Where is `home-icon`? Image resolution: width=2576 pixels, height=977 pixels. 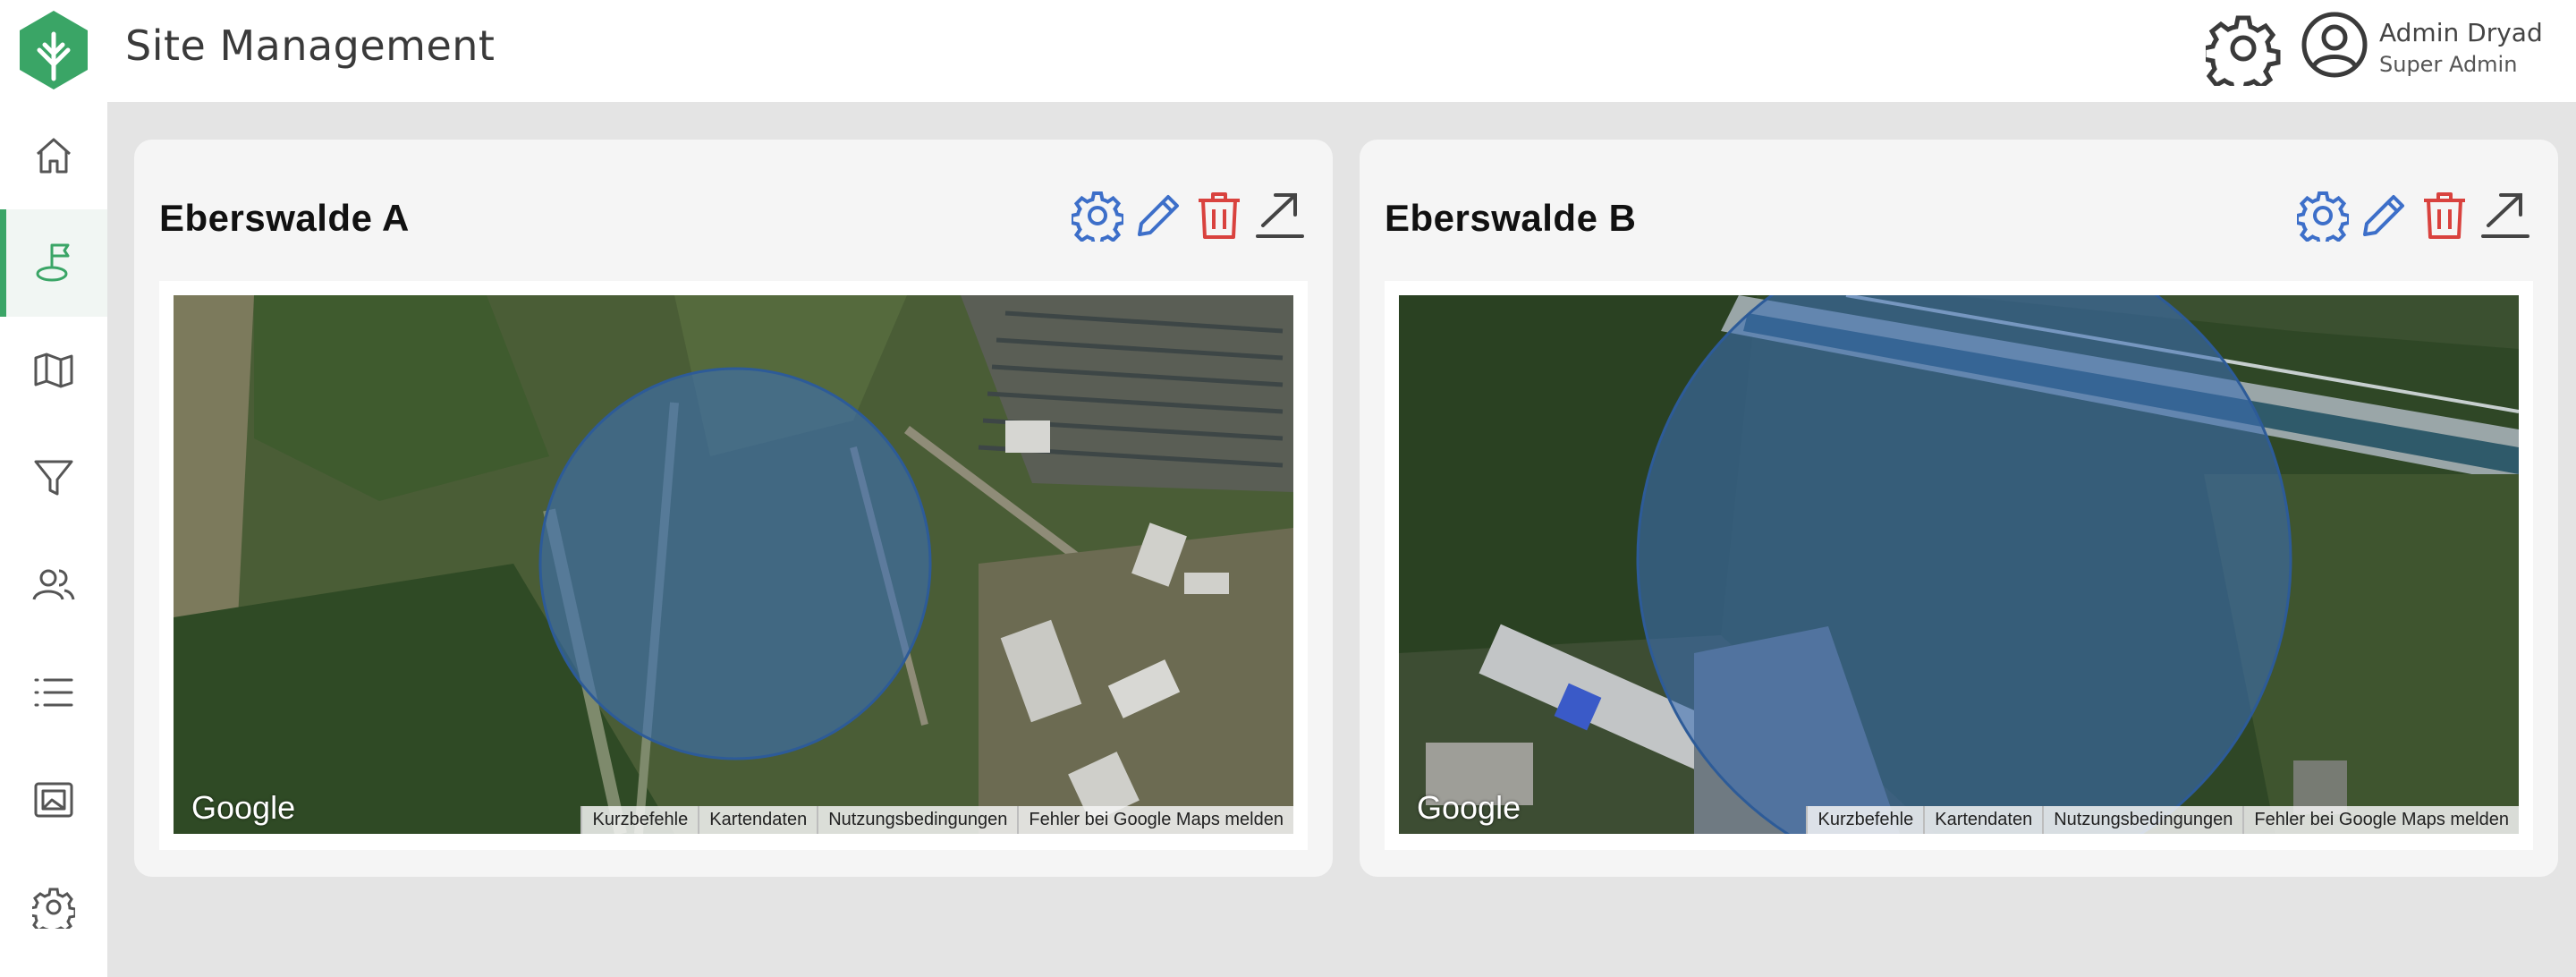
home-icon is located at coordinates (54, 156).